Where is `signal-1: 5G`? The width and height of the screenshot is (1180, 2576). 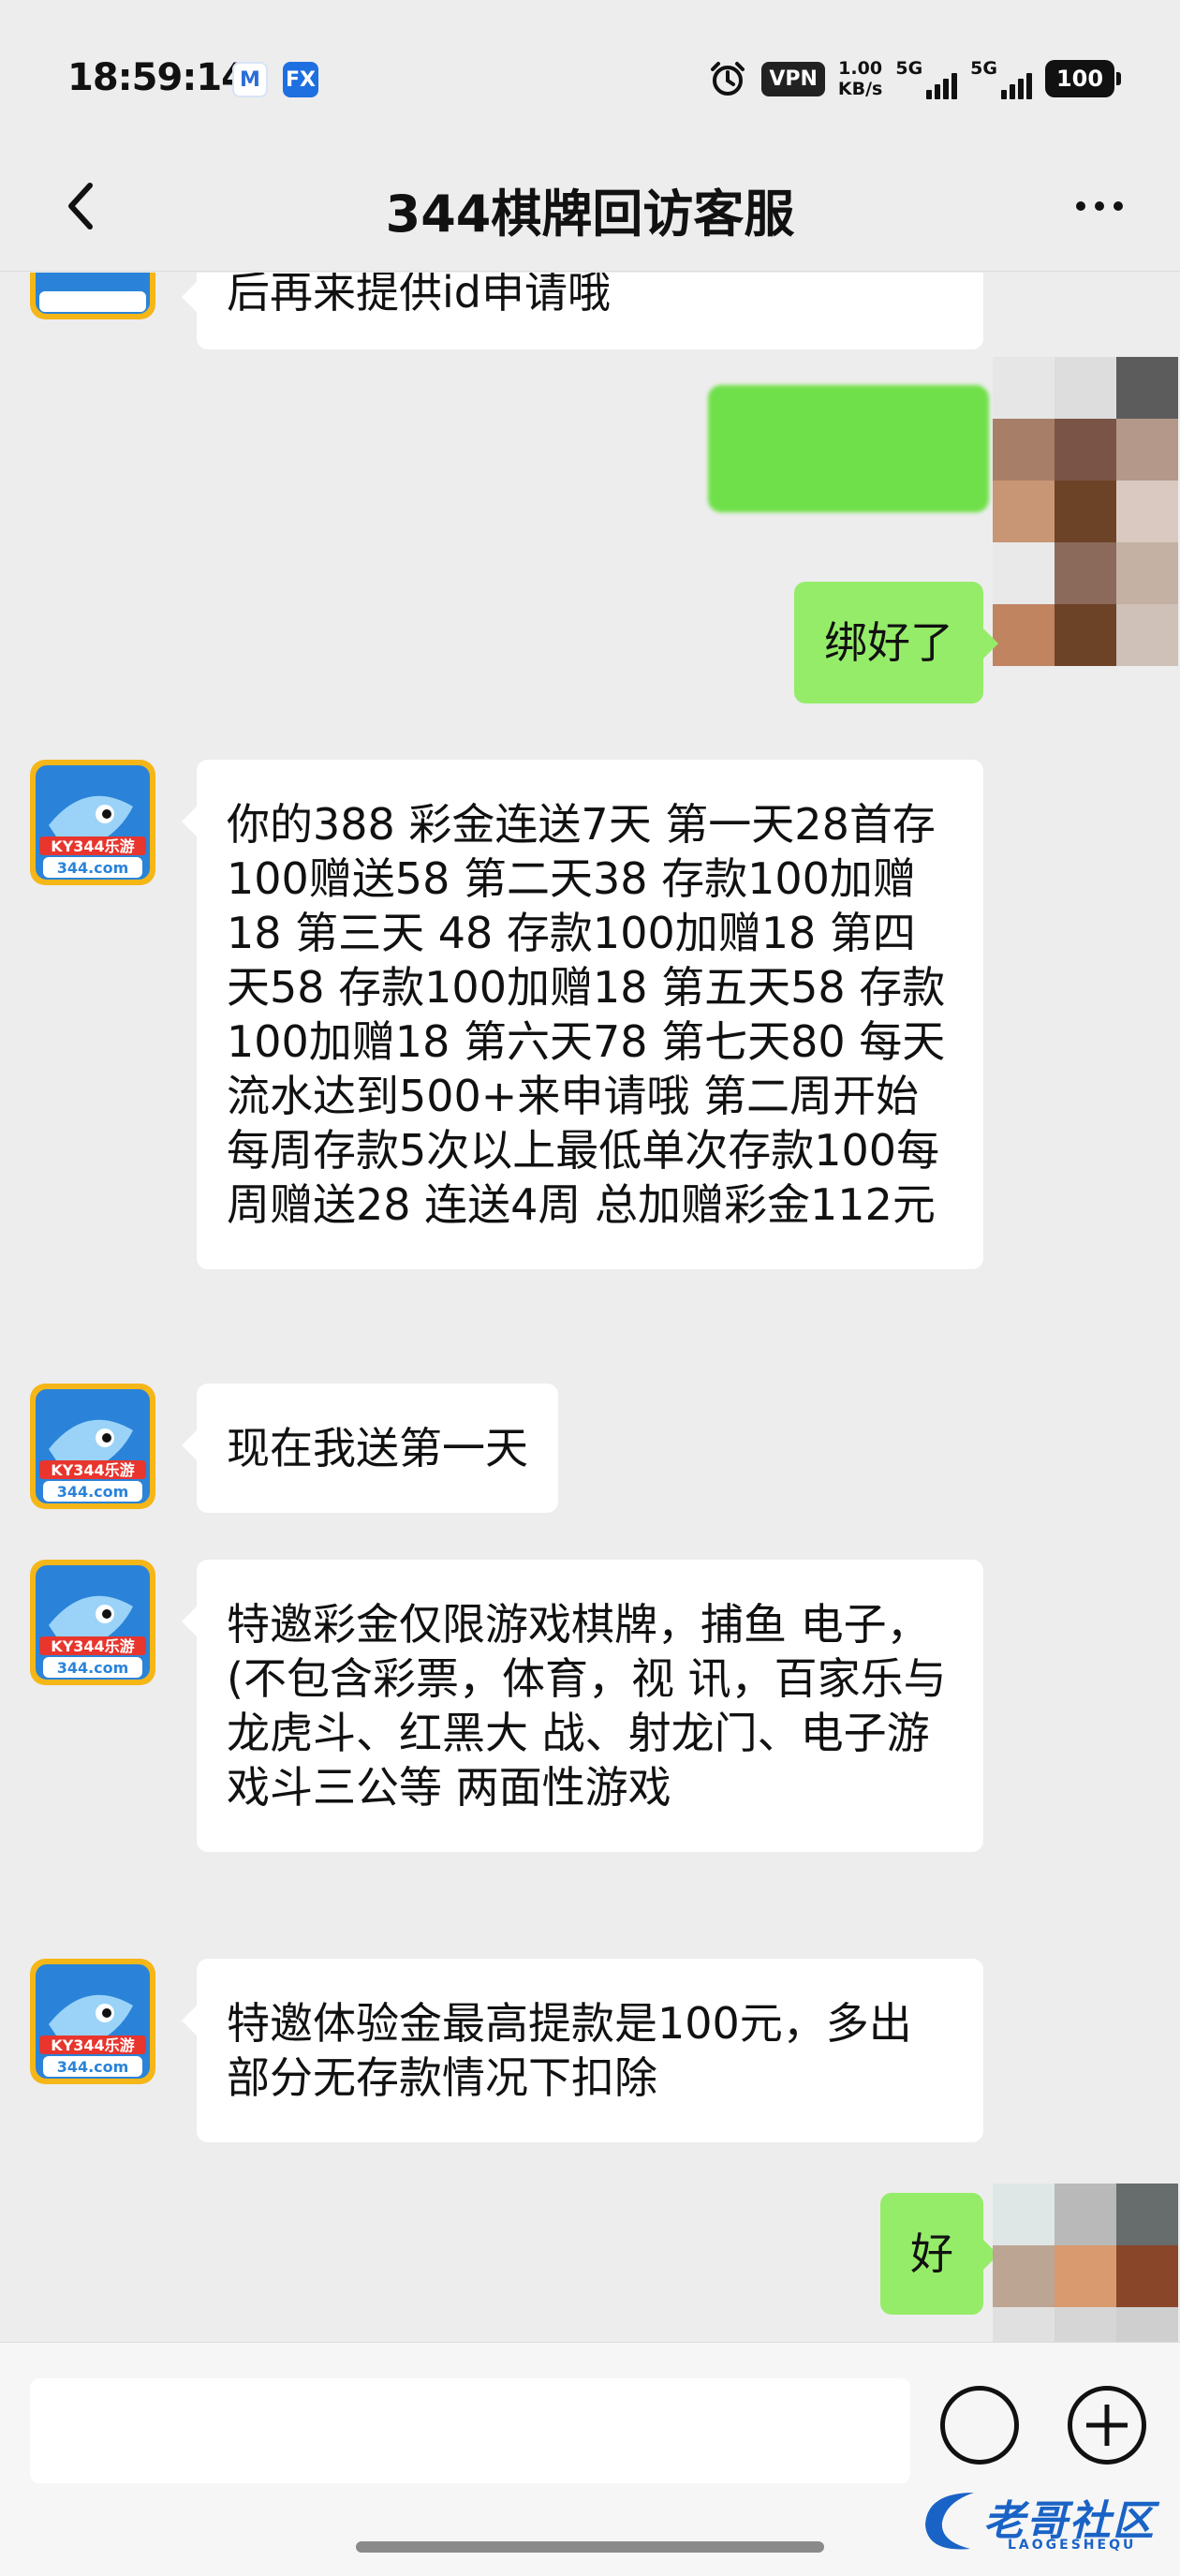
signal-1: 5G is located at coordinates (926, 78).